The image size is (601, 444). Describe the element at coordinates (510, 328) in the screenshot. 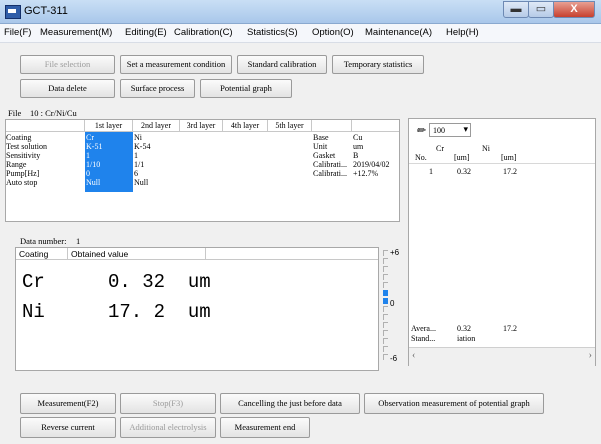

I see `average-ni: 17.2` at that location.